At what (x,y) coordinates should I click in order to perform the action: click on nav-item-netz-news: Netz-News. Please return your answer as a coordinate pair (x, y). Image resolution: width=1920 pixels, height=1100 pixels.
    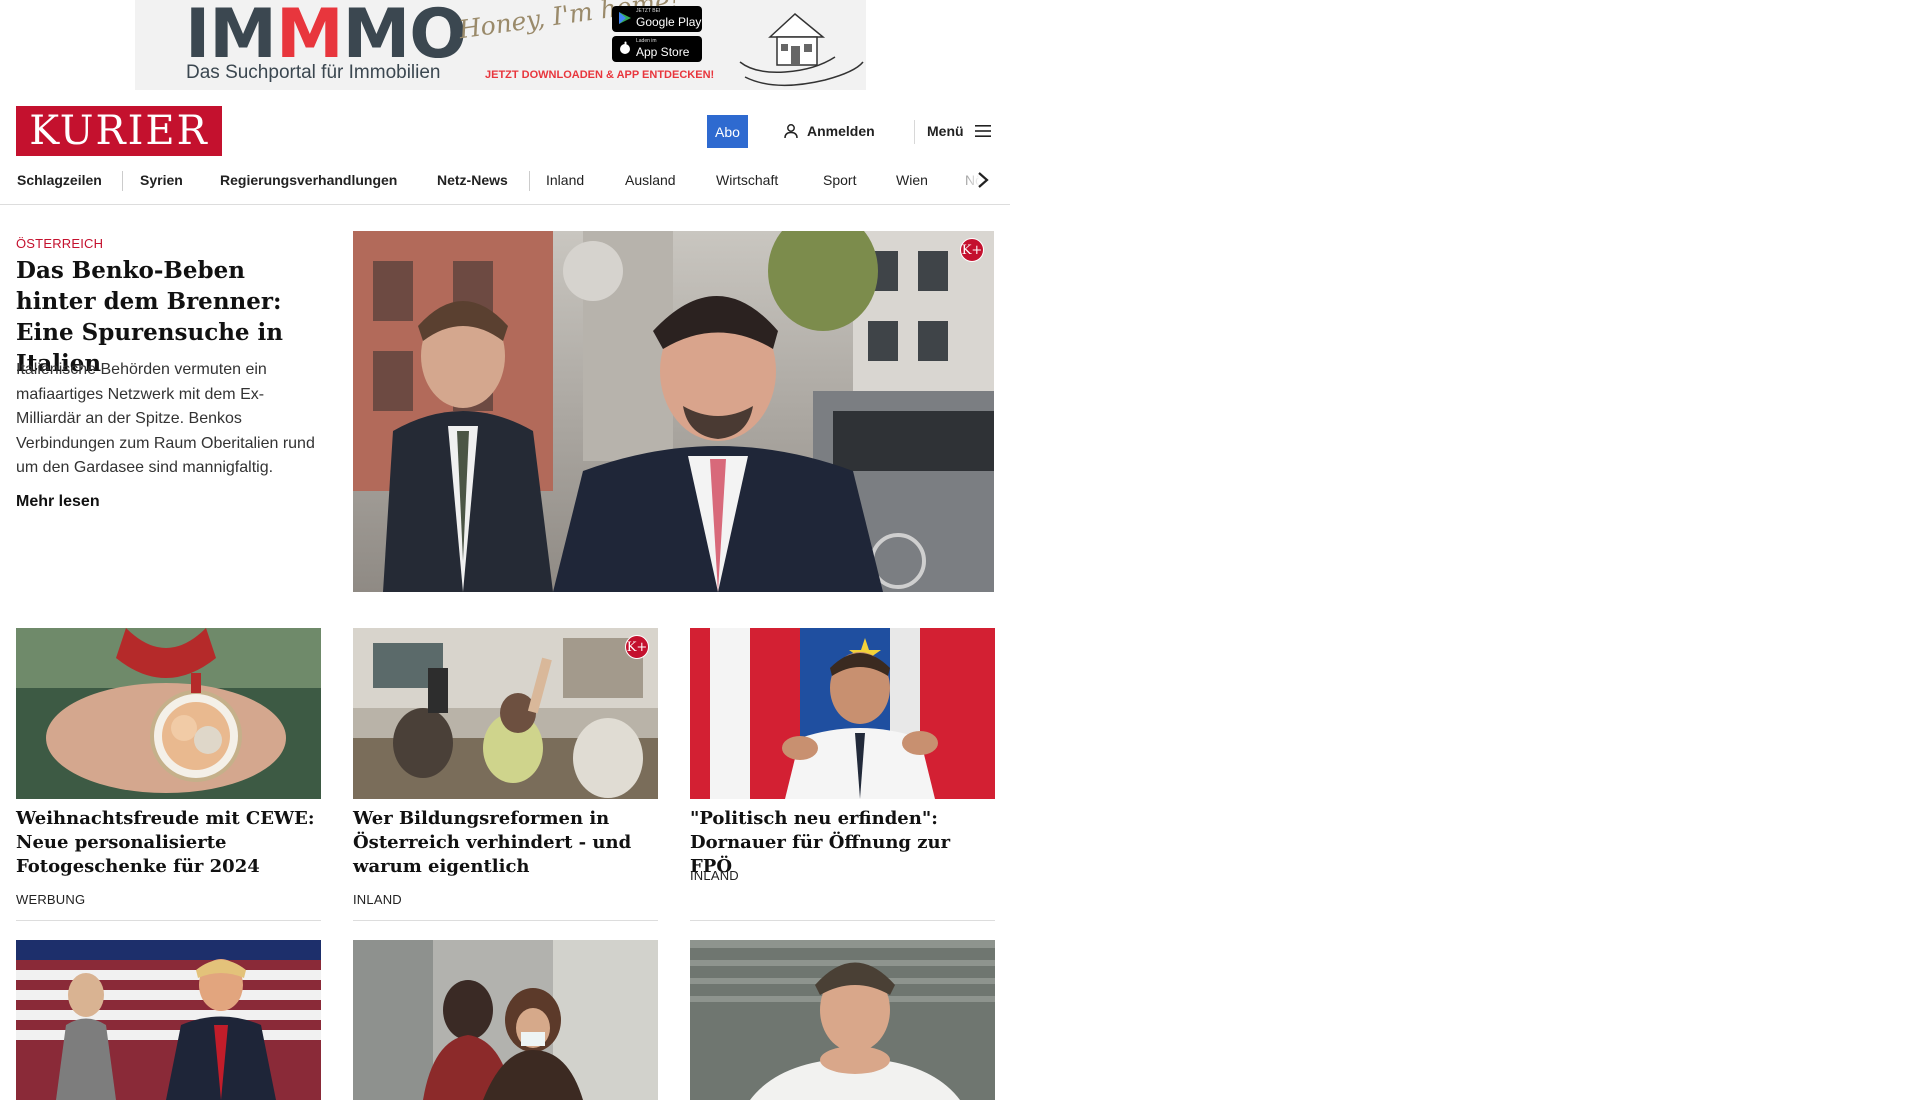
    Looking at the image, I should click on (472, 180).